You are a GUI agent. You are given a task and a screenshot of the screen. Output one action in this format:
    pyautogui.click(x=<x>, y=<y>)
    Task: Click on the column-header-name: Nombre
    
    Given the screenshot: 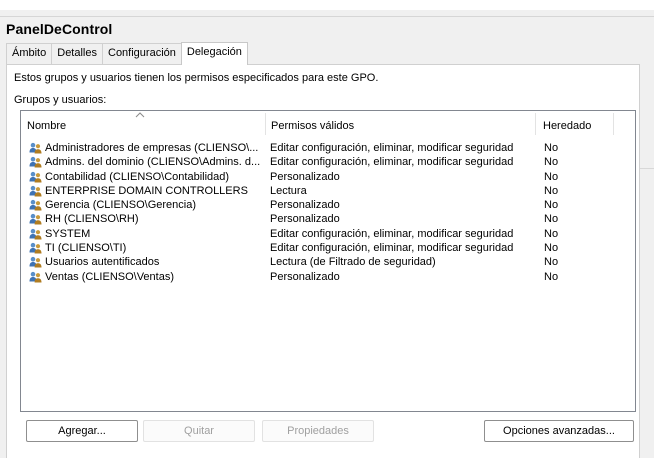 What is the action you would take?
    pyautogui.click(x=143, y=124)
    